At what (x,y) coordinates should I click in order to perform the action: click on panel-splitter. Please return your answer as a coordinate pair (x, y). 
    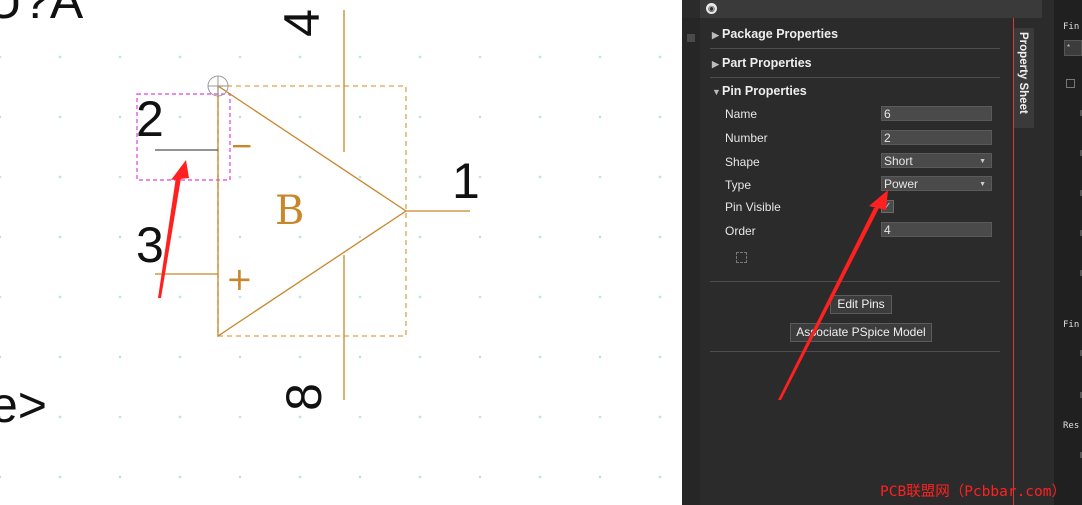
    Looking at the image, I should click on (1048, 252).